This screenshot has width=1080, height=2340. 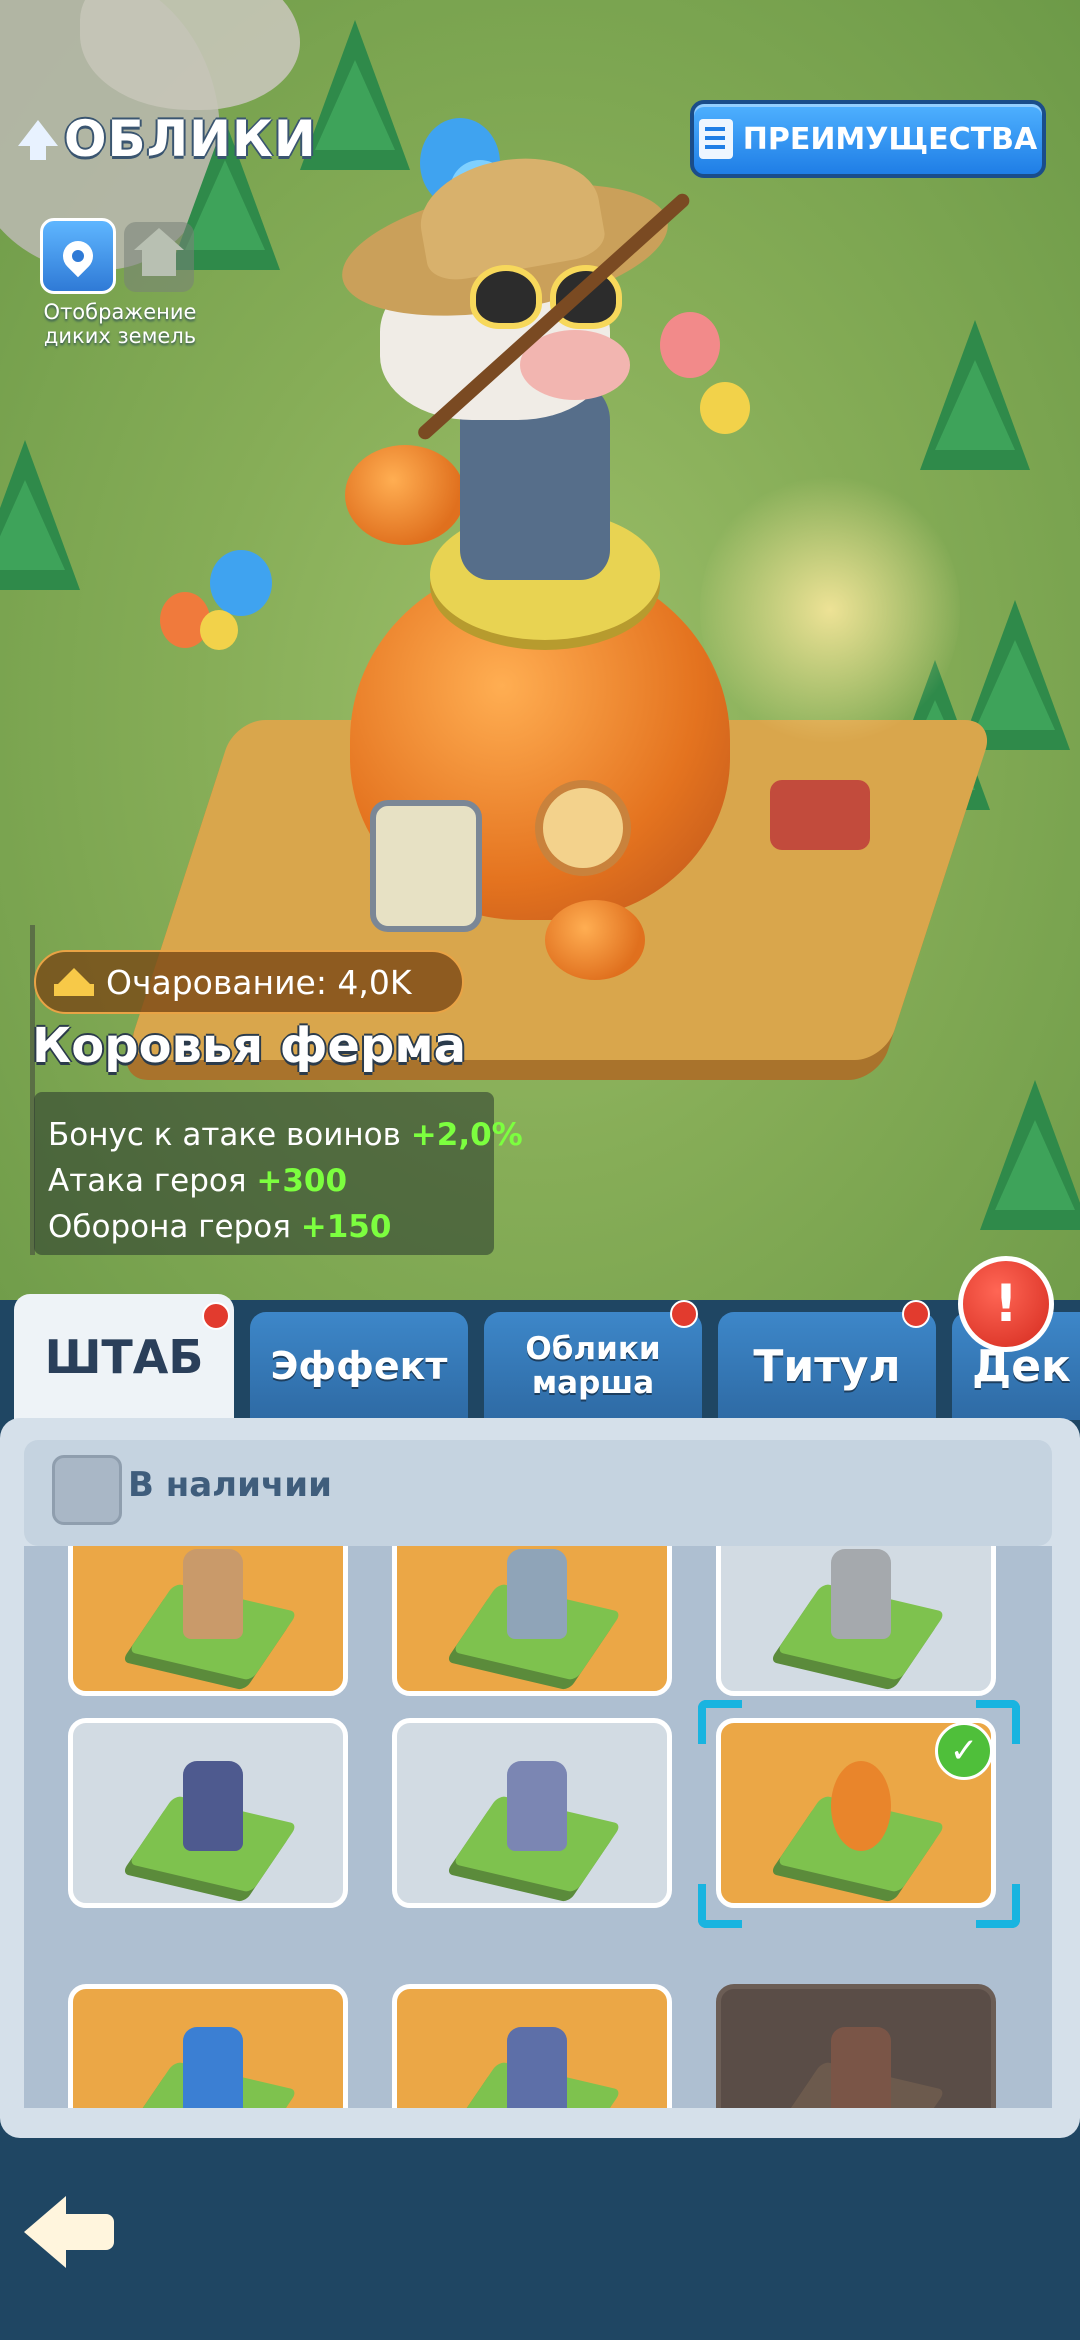 I want to click on tab-march-skins: Облики марша, so click(x=593, y=1360).